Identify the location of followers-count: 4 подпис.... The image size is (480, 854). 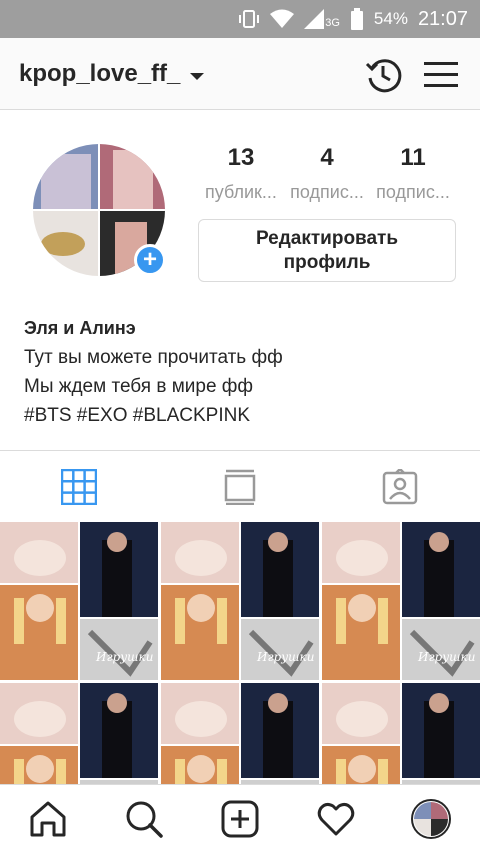
(327, 173).